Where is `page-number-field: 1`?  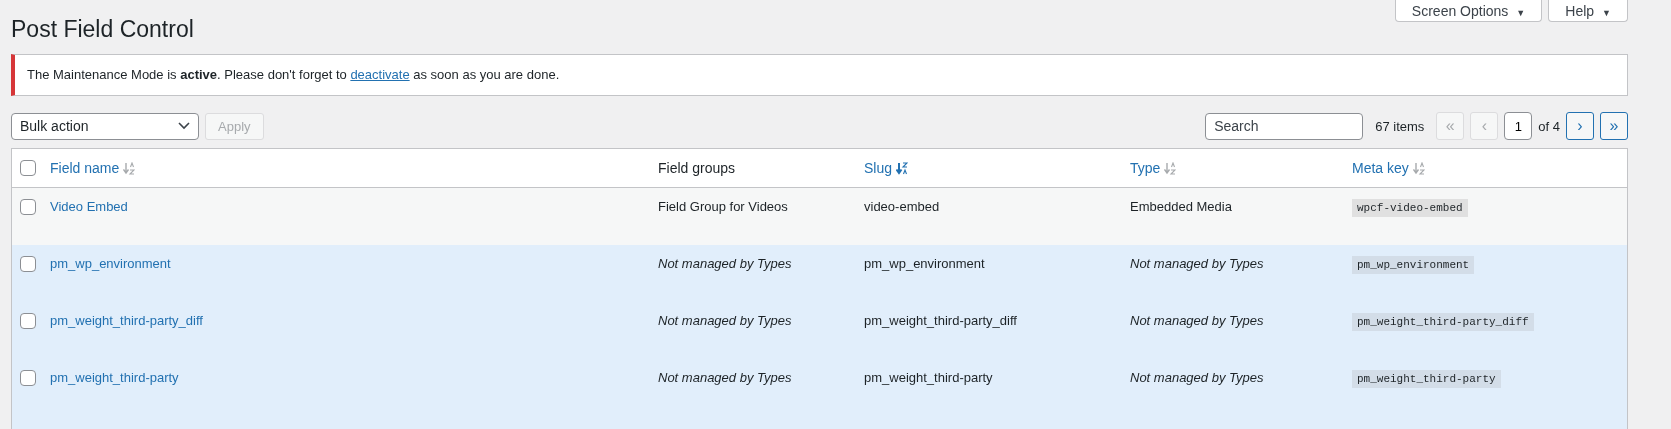 page-number-field: 1 is located at coordinates (1518, 126).